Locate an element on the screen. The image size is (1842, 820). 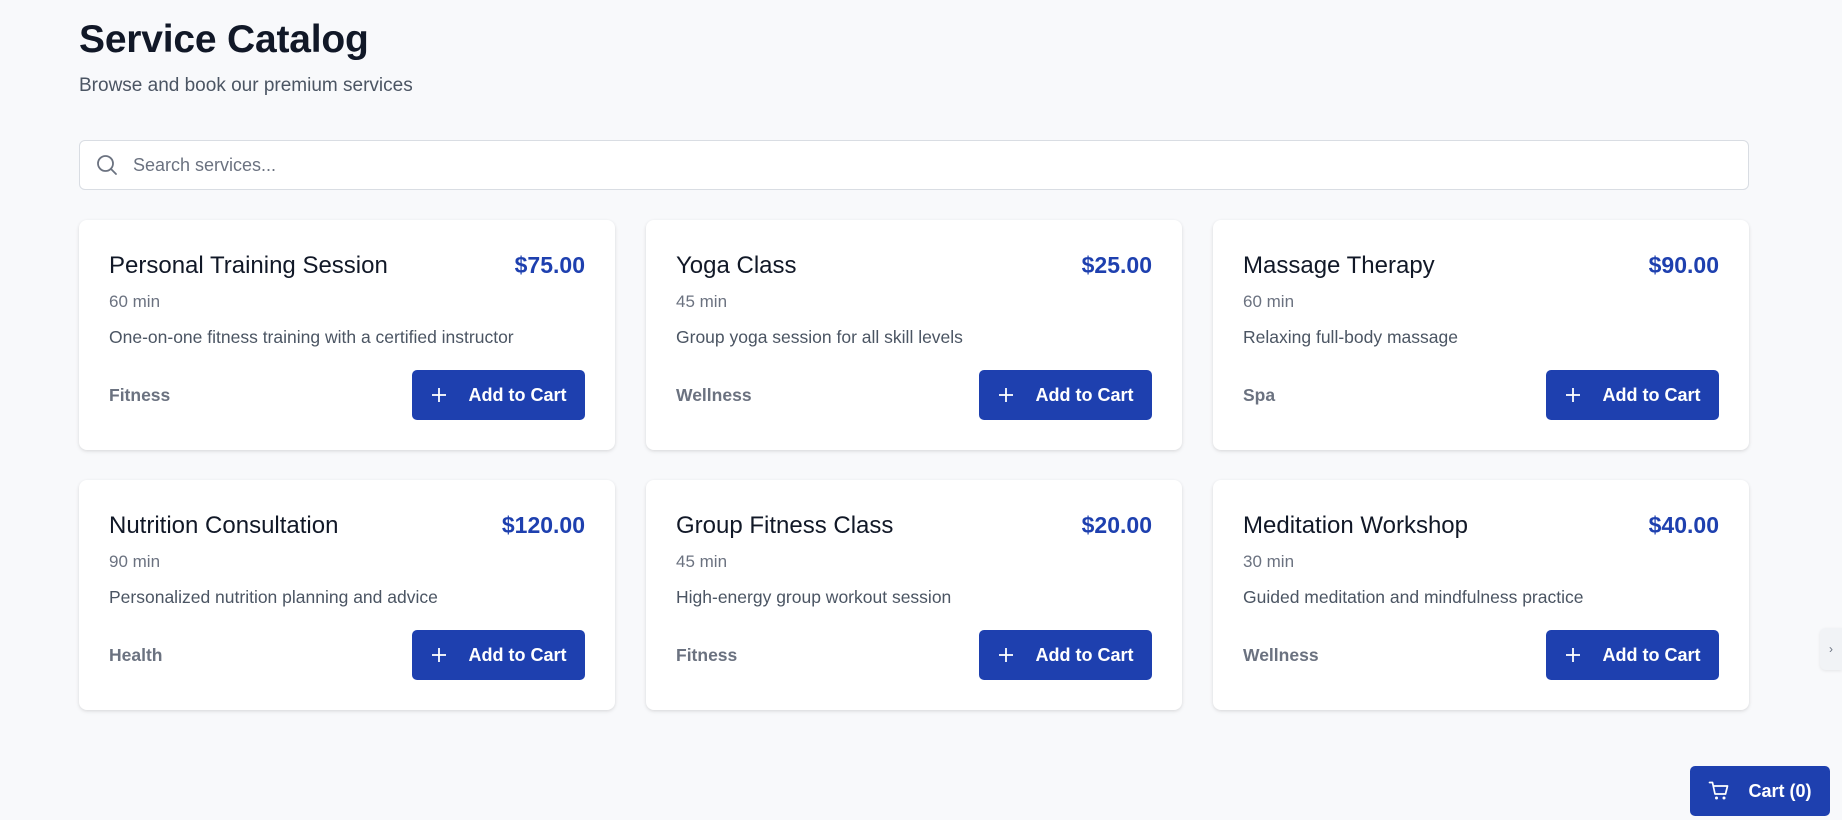
service-category: Health is located at coordinates (136, 654).